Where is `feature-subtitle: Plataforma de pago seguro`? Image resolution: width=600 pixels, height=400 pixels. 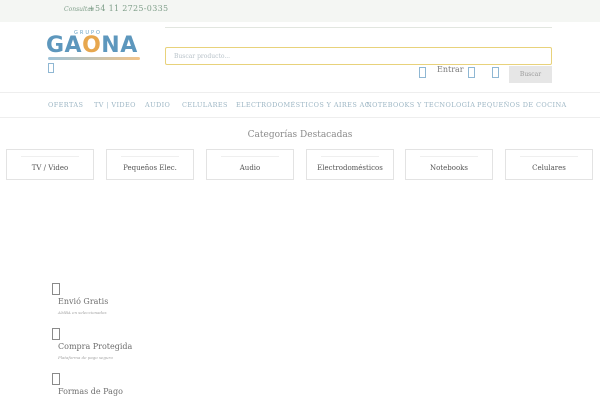 feature-subtitle: Plataforma de pago seguro is located at coordinates (85, 357).